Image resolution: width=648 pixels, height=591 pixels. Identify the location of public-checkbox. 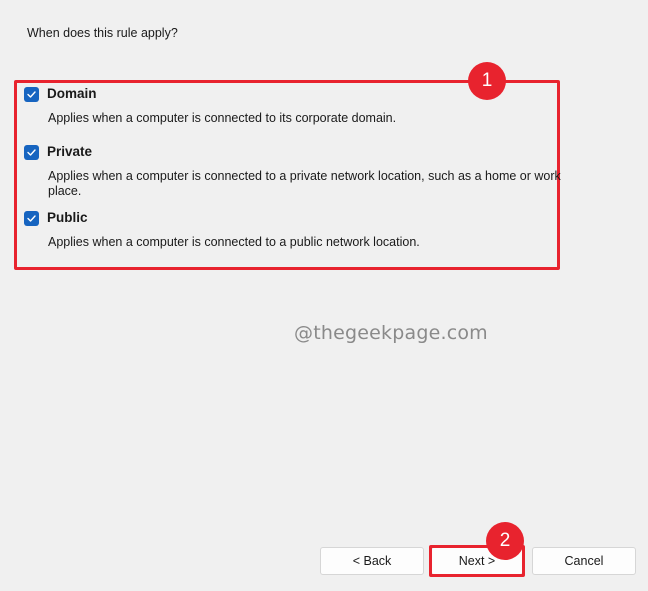
(31, 218).